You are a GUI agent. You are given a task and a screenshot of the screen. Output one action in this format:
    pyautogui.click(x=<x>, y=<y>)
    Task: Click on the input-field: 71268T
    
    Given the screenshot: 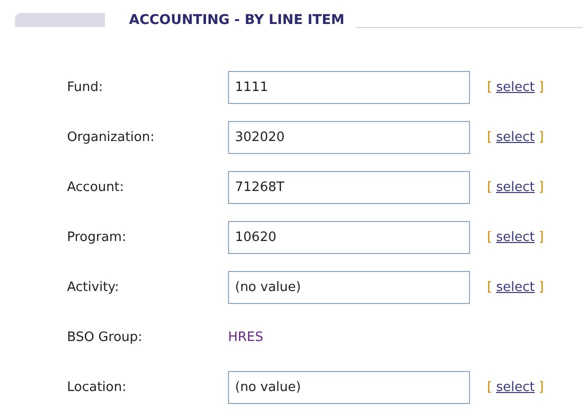 What is the action you would take?
    pyautogui.click(x=349, y=187)
    